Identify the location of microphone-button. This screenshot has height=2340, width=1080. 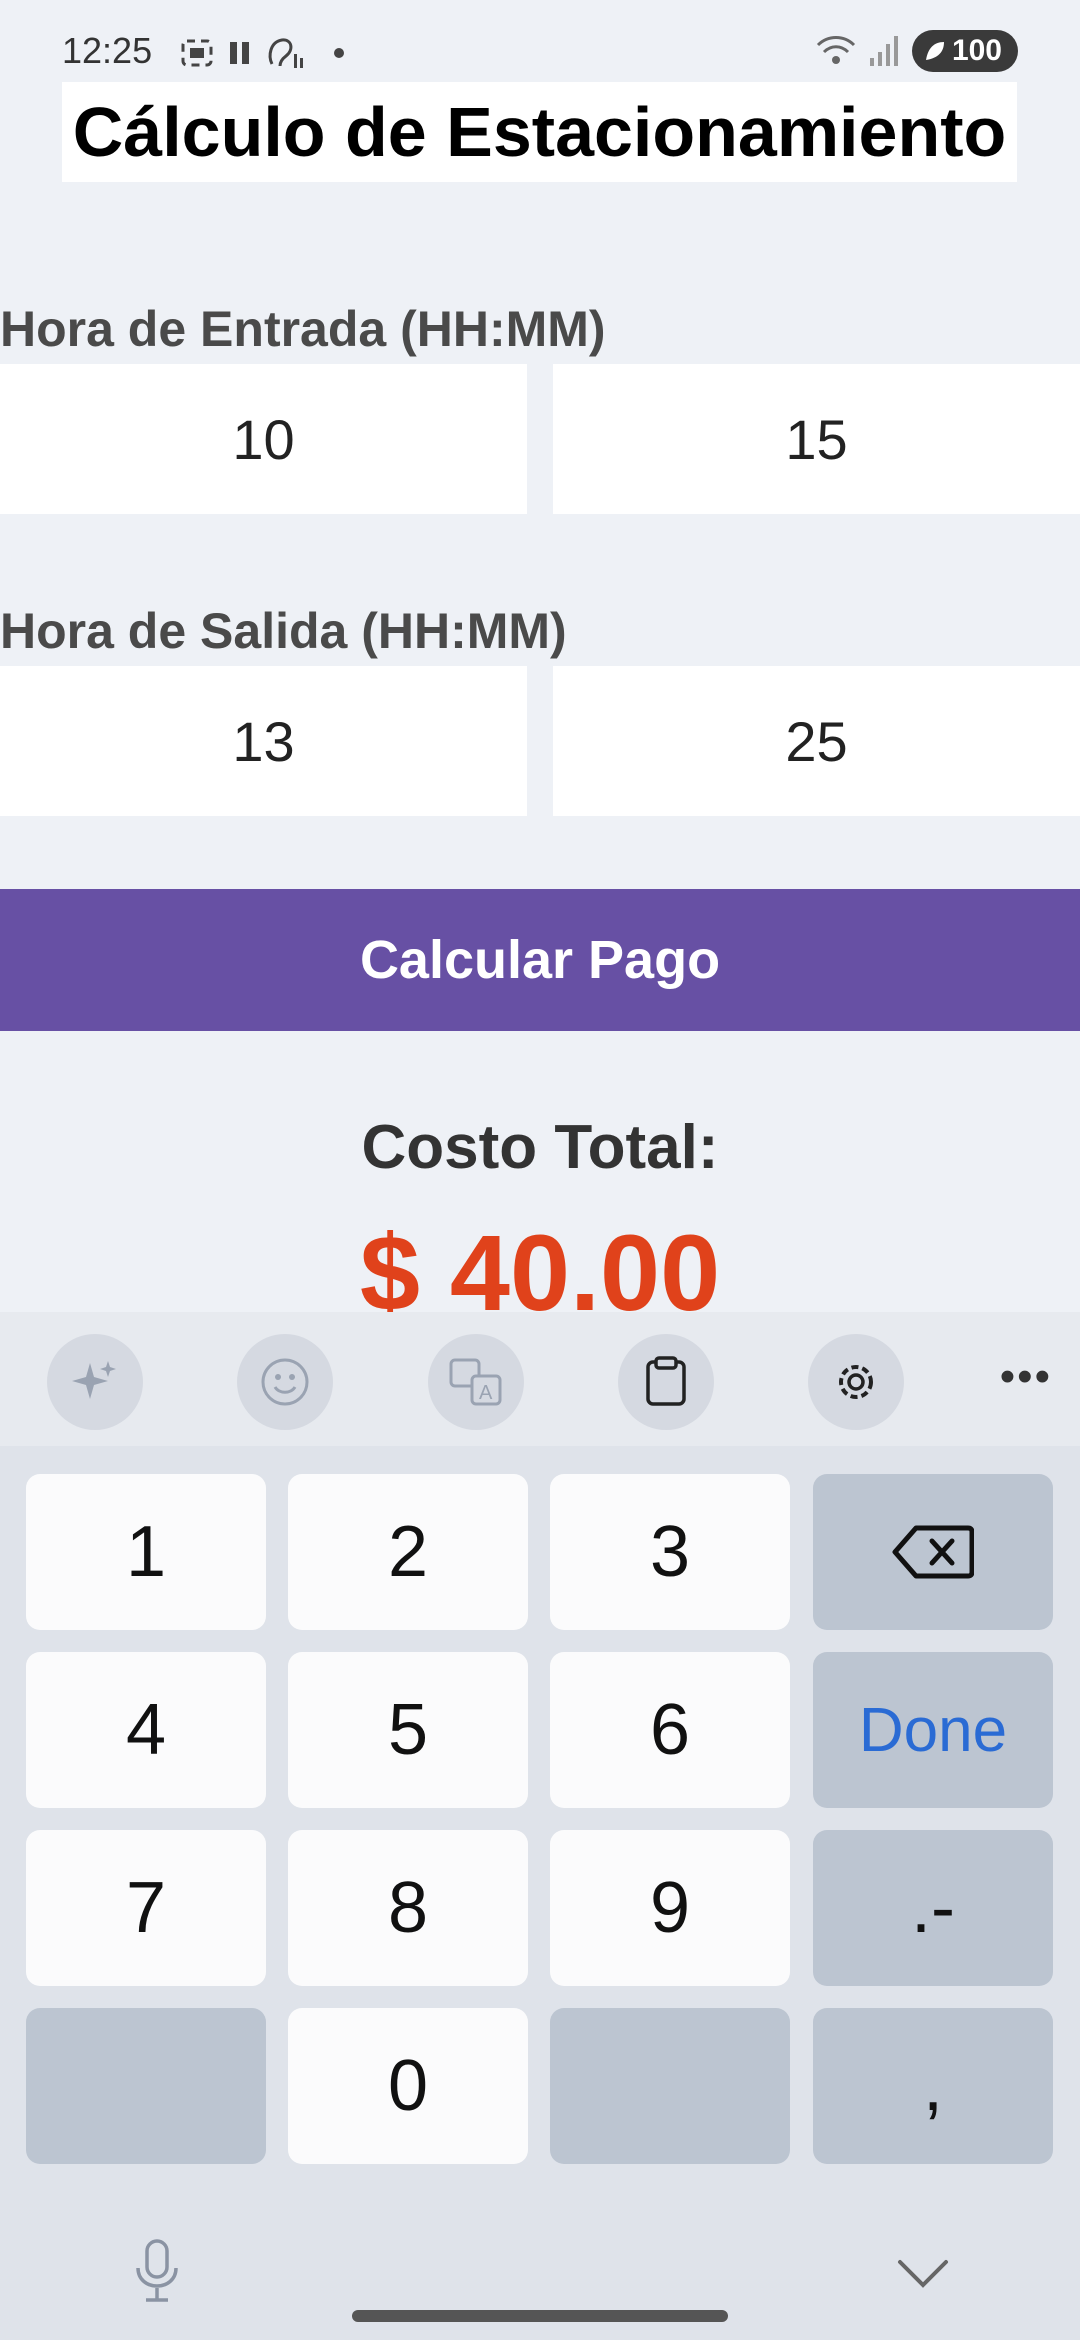
(157, 2273).